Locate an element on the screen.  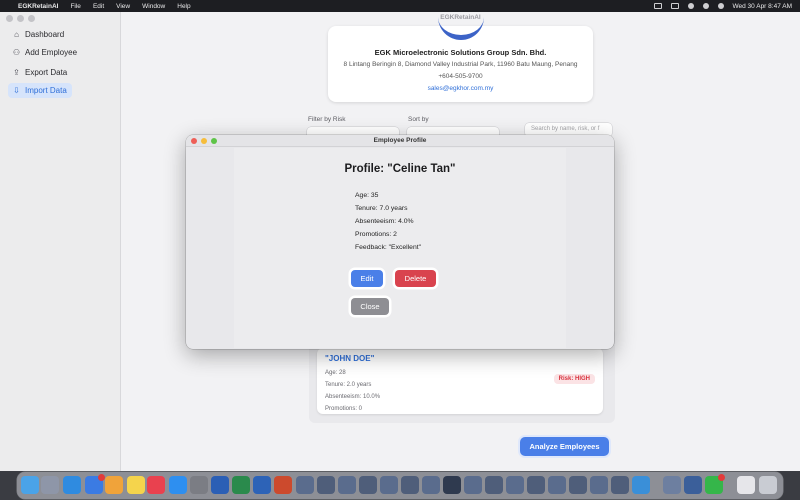
profile-feedback: Feedback: "Excellent" is located at coordinates (388, 247).